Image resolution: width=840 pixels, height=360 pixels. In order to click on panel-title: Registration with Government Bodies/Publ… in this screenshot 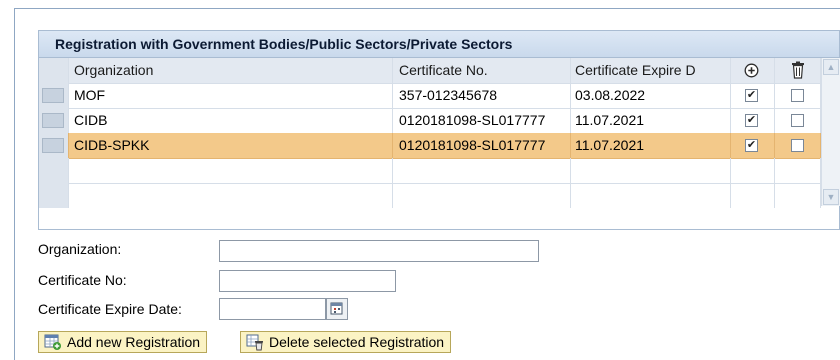, I will do `click(439, 44)`.